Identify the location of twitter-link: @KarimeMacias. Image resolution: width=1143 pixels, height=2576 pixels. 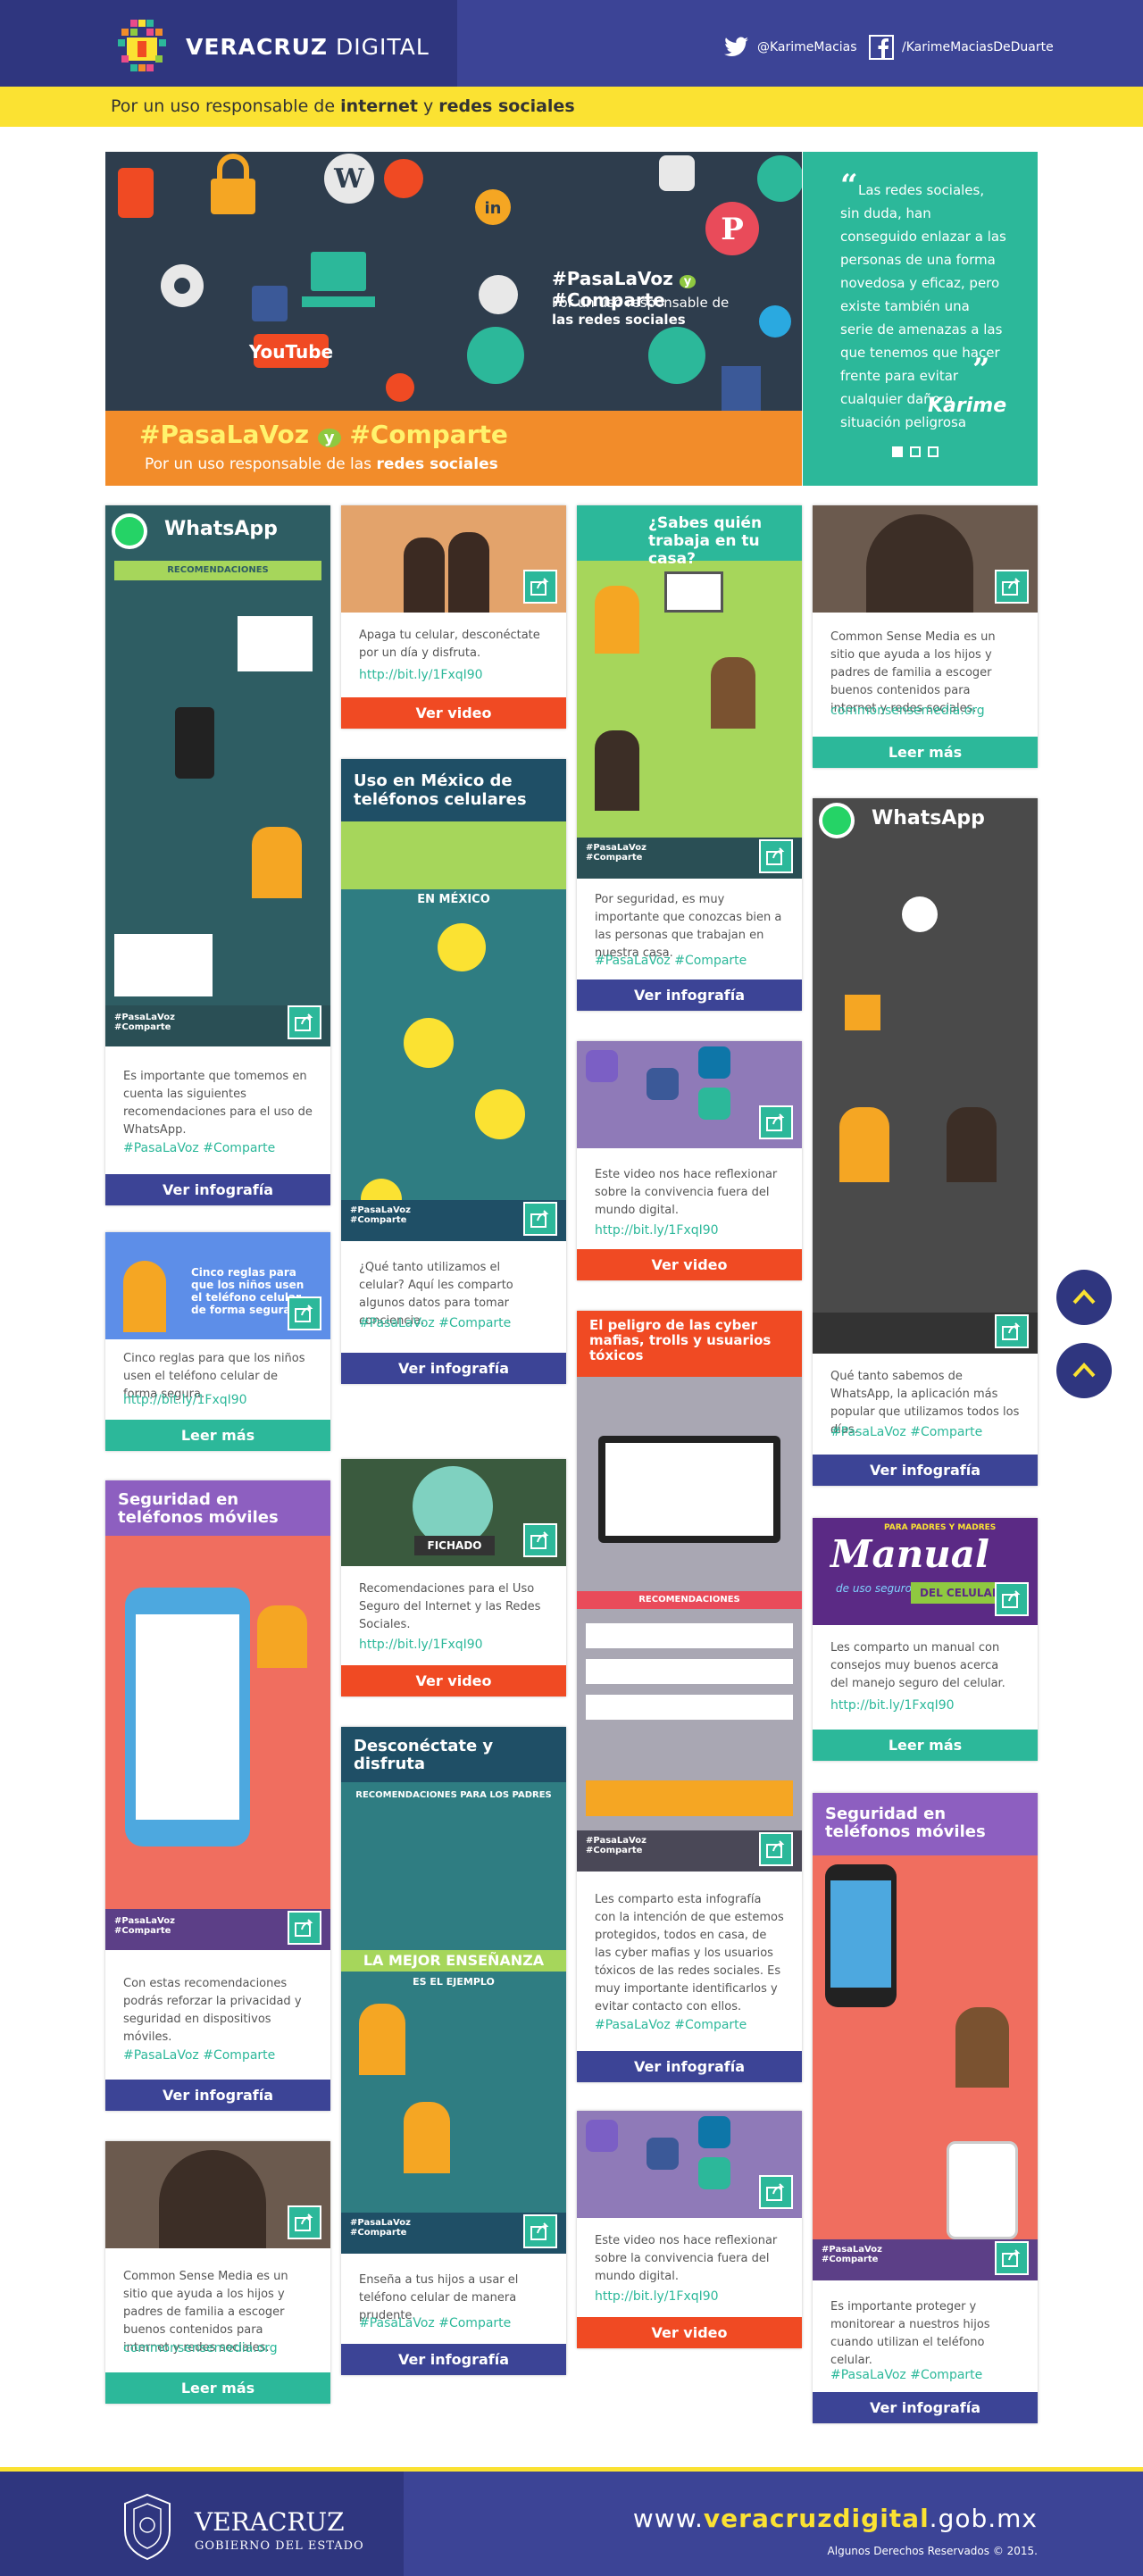
(790, 47).